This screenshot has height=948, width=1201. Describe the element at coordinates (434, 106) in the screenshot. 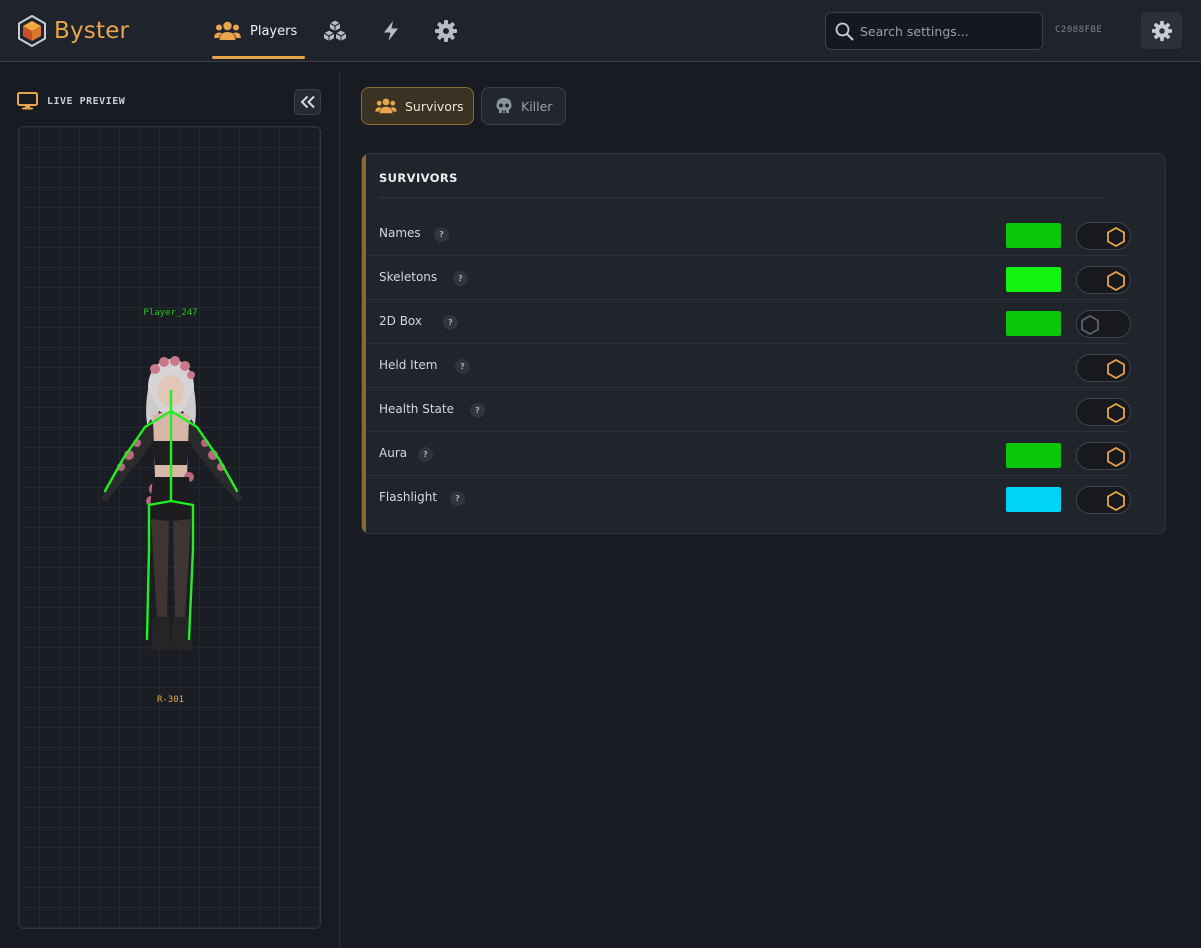

I see `subtab-survivors-label: Survivors` at that location.